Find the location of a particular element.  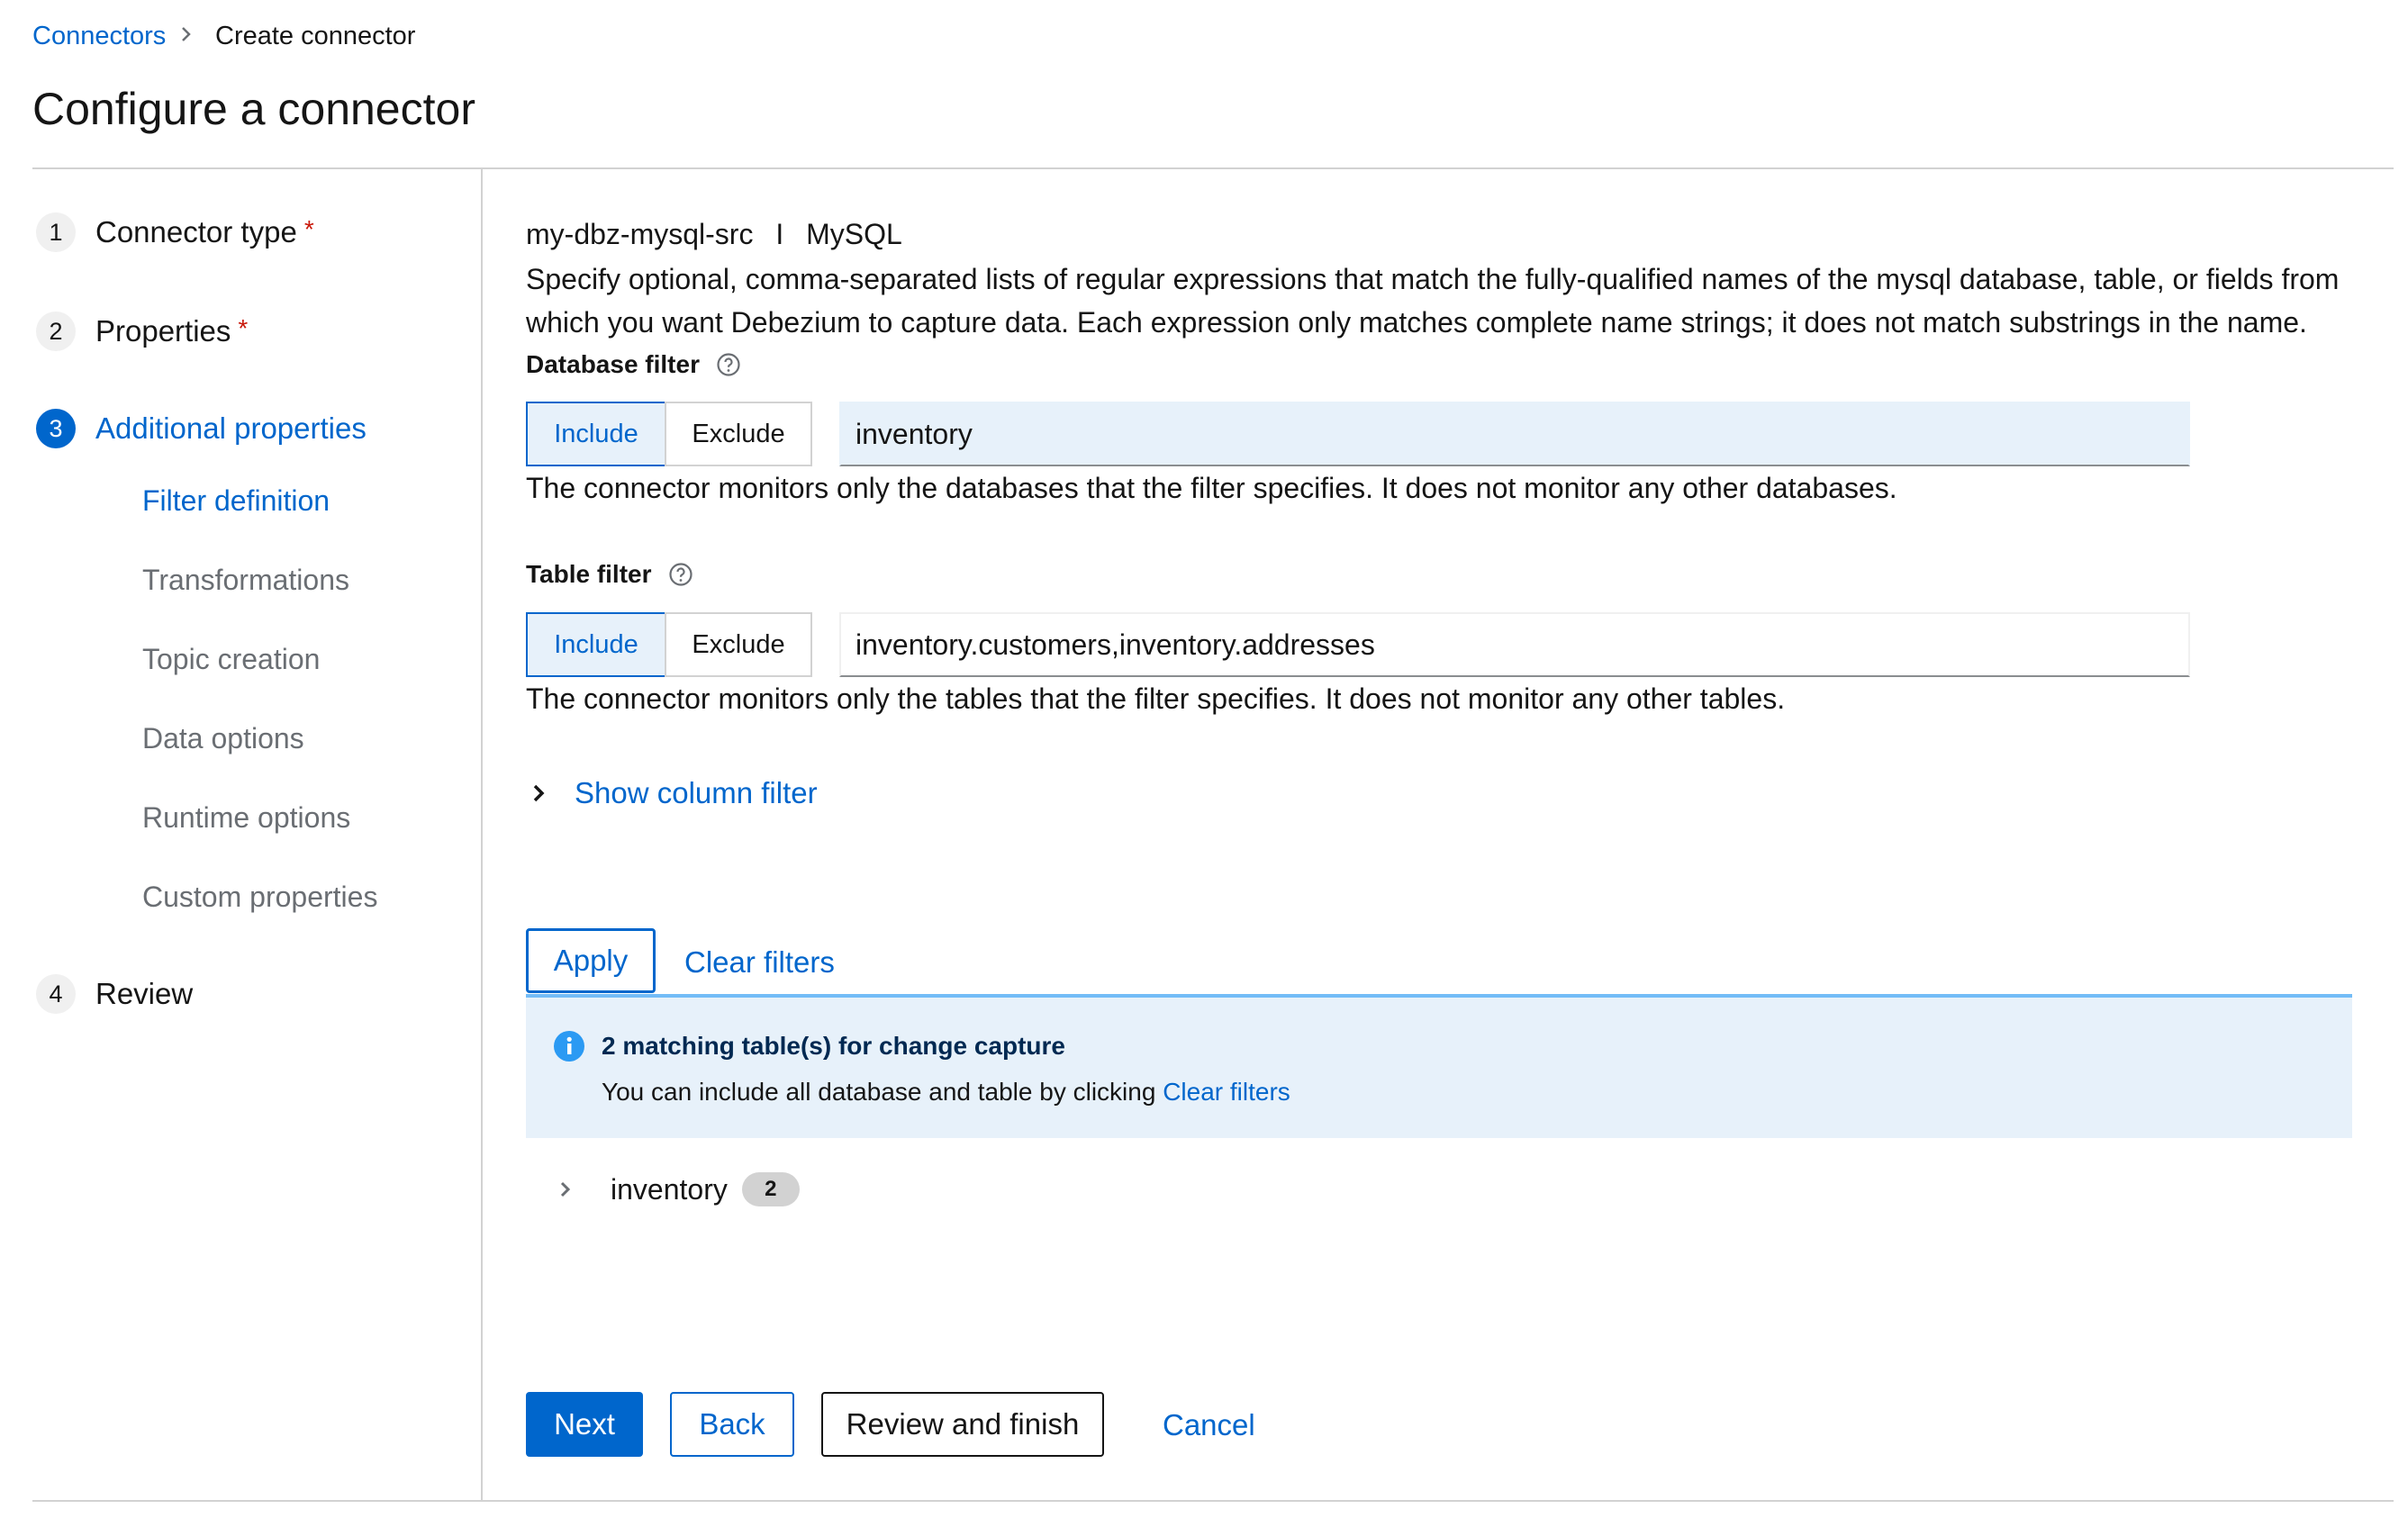

connector-type: MySQL is located at coordinates (854, 234).